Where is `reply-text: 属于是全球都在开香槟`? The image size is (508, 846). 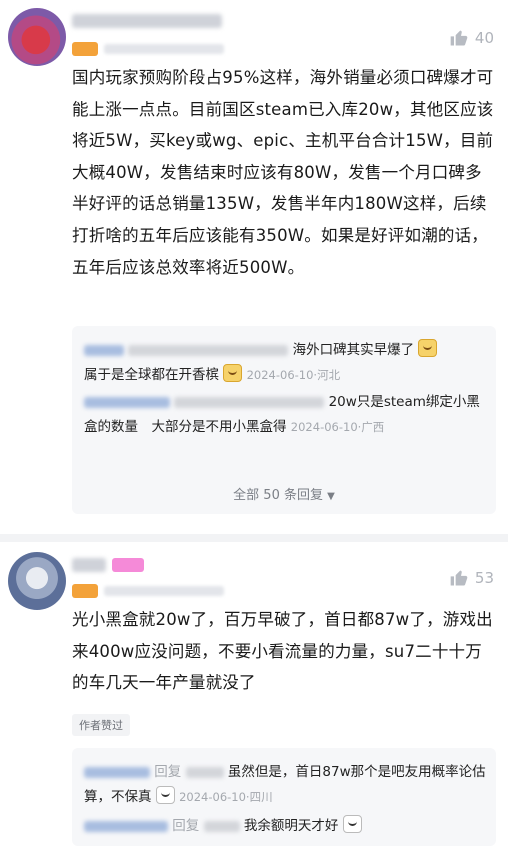
reply-text: 属于是全球都在开香槟 is located at coordinates (151, 375).